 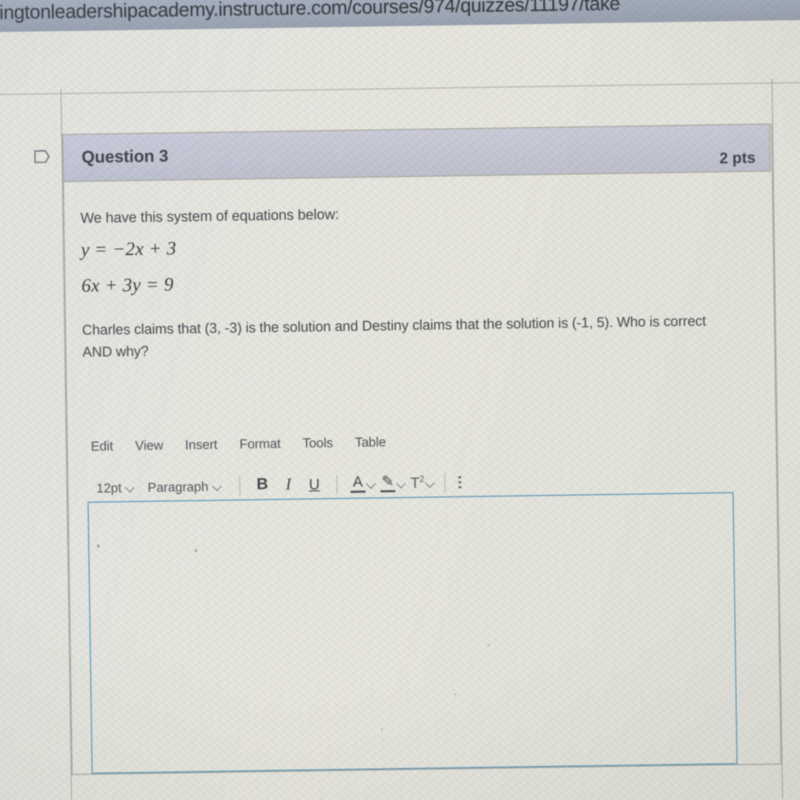 I want to click on font-size-dropdown: 12pt, so click(x=118, y=487).